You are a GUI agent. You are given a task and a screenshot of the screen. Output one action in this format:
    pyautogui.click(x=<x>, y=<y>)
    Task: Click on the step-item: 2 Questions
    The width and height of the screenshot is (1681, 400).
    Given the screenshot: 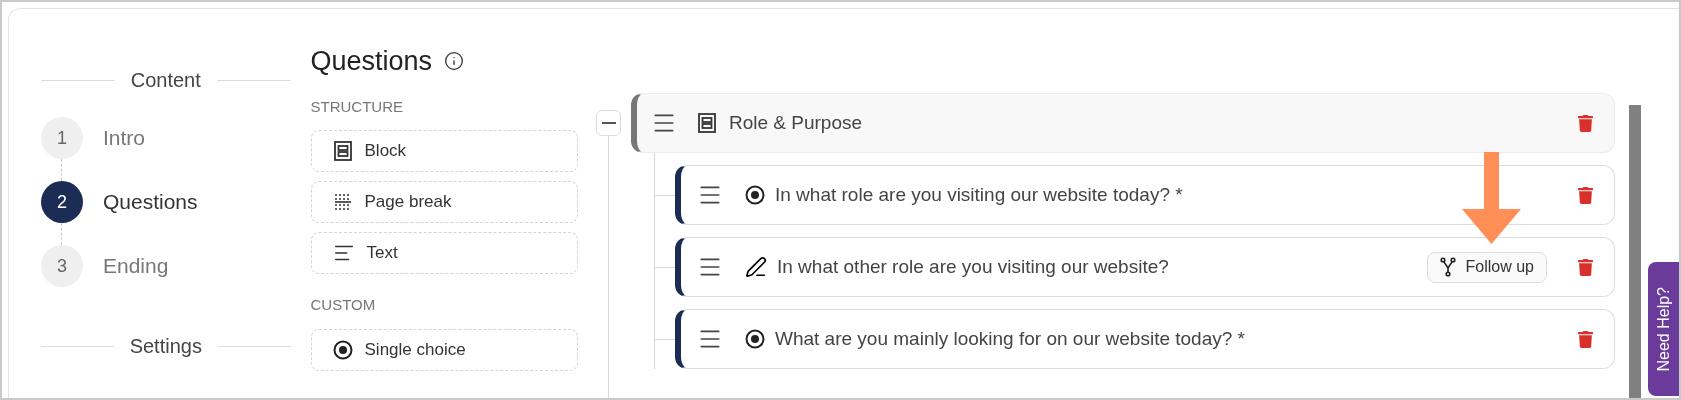 What is the action you would take?
    pyautogui.click(x=166, y=202)
    